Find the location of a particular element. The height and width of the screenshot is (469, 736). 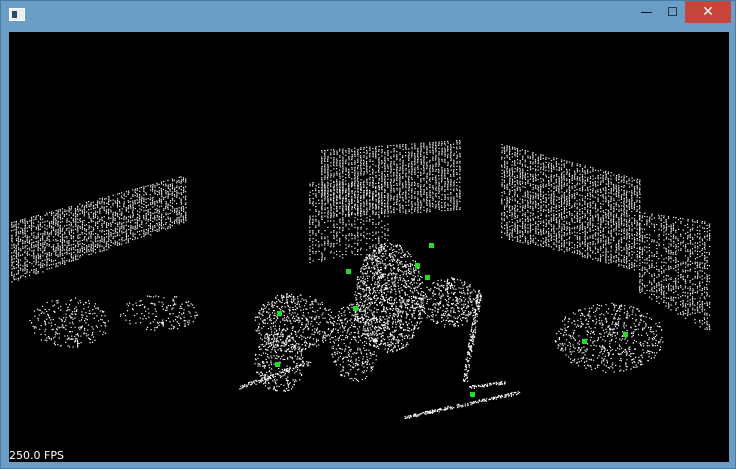

maximize-button: ☐ is located at coordinates (672, 12).